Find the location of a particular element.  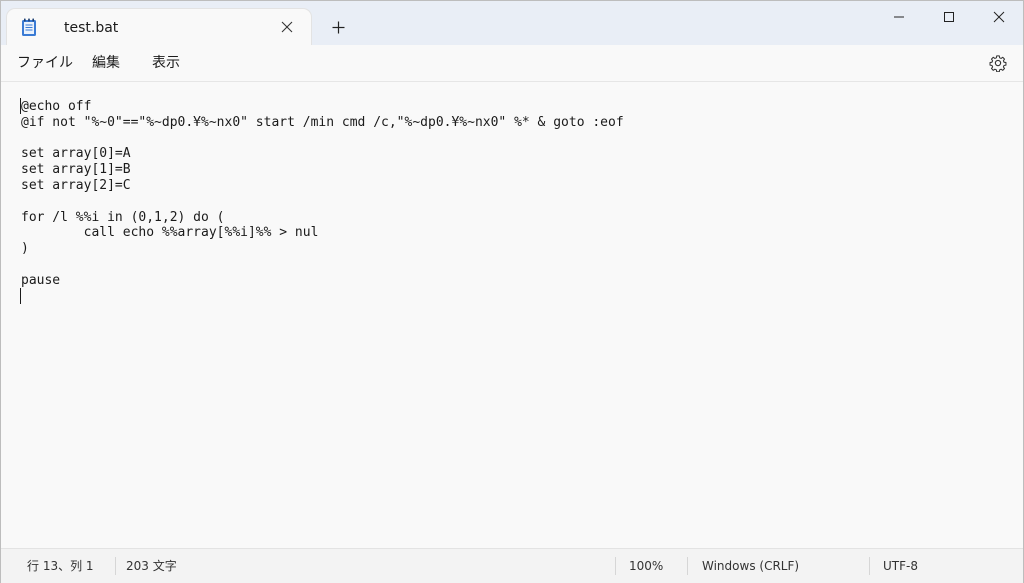

code-line: call echo %%array[%%i]%% > nul is located at coordinates (170, 233).